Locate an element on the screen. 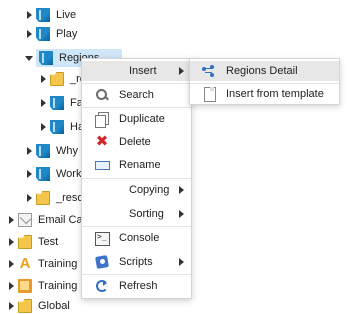 The image size is (350, 314). menu-item-label: Rename is located at coordinates (140, 165).